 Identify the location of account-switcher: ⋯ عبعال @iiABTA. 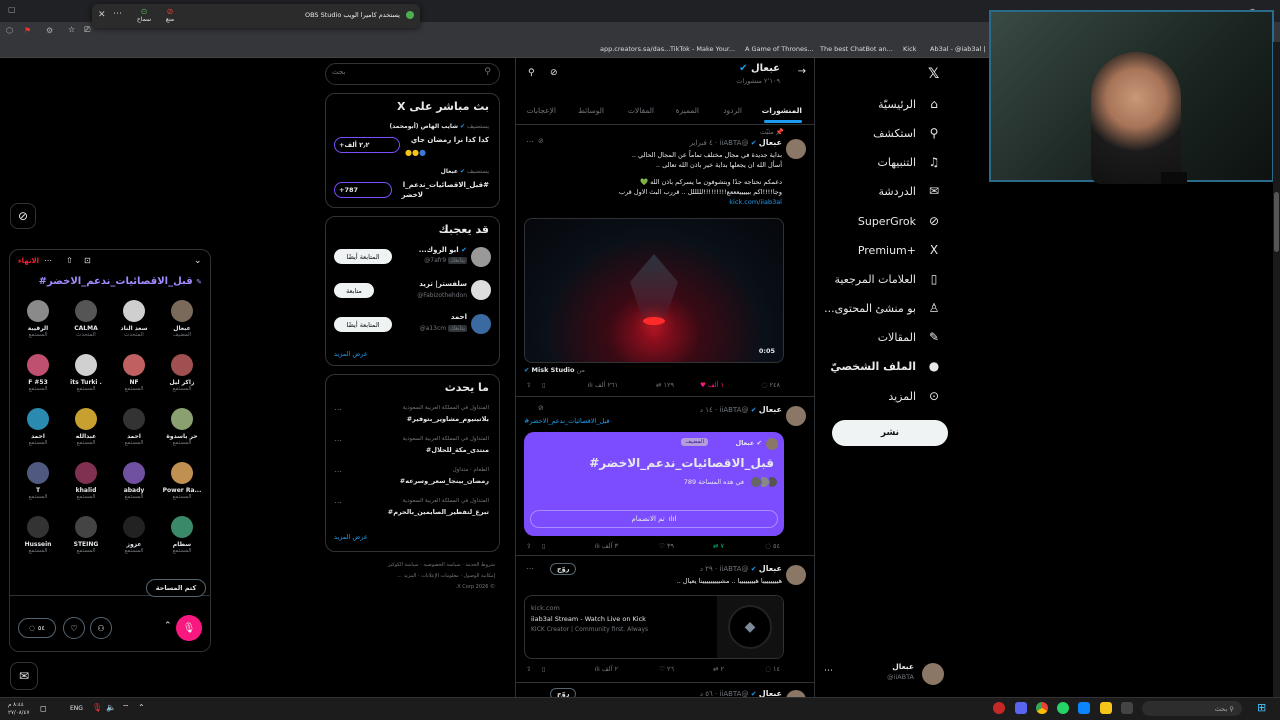
(885, 674).